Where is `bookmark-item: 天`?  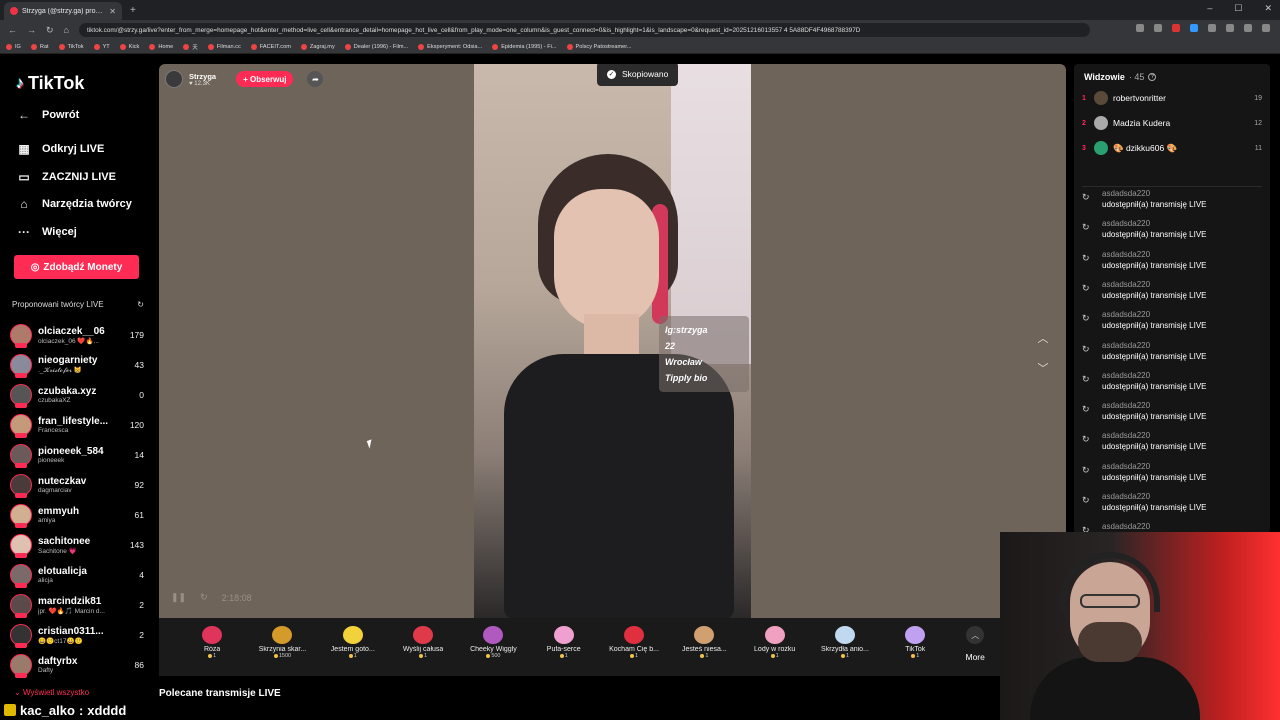 bookmark-item: 天 is located at coordinates (190, 47).